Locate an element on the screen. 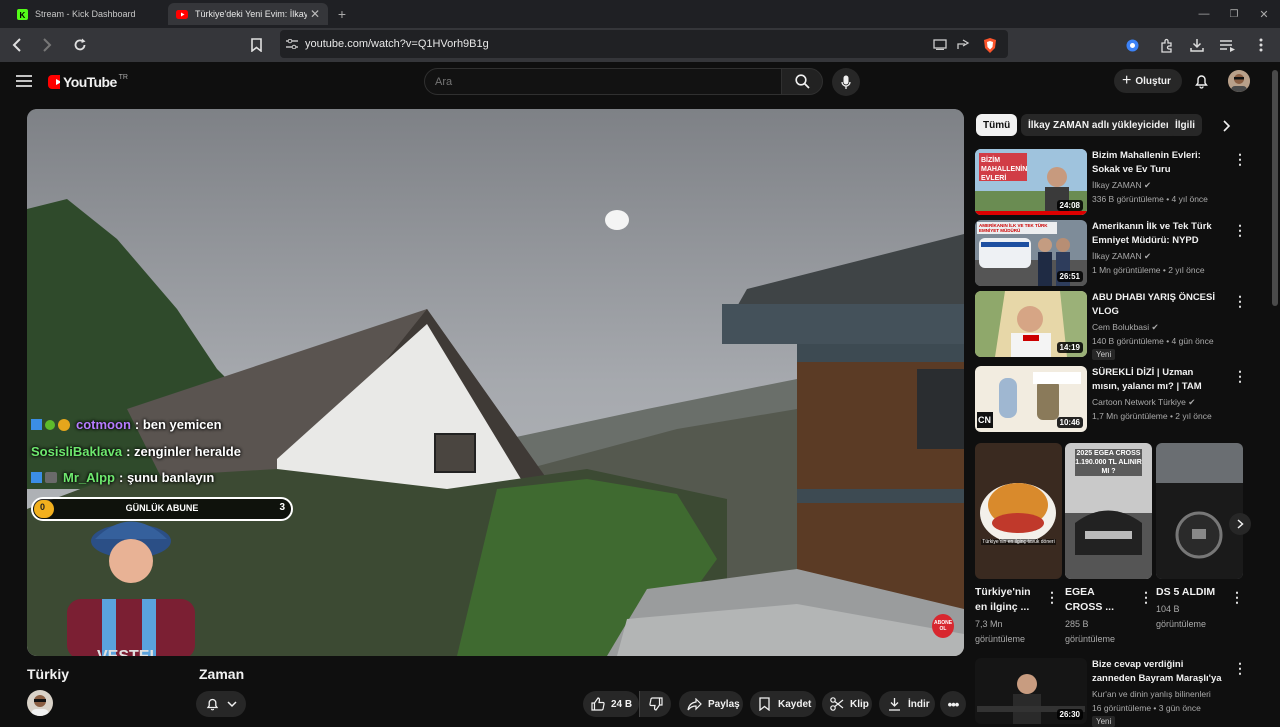 This screenshot has height=727, width=1280. save-button: Kaydet is located at coordinates (783, 704).